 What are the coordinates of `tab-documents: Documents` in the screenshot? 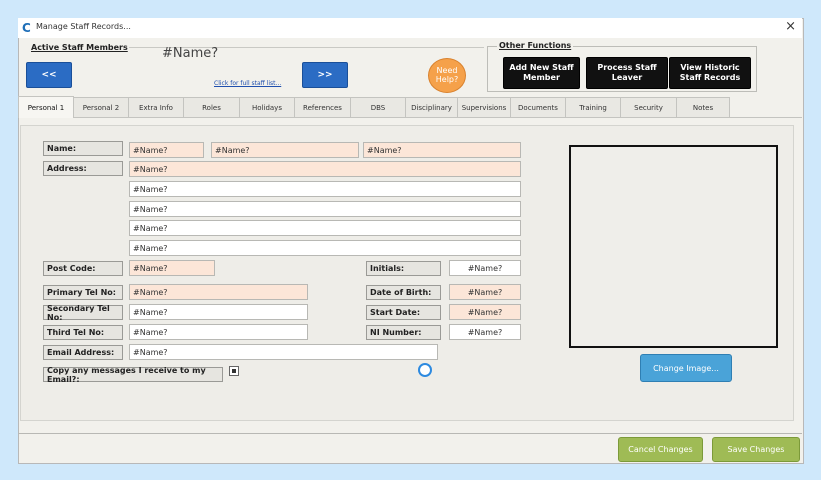 It's located at (538, 107).